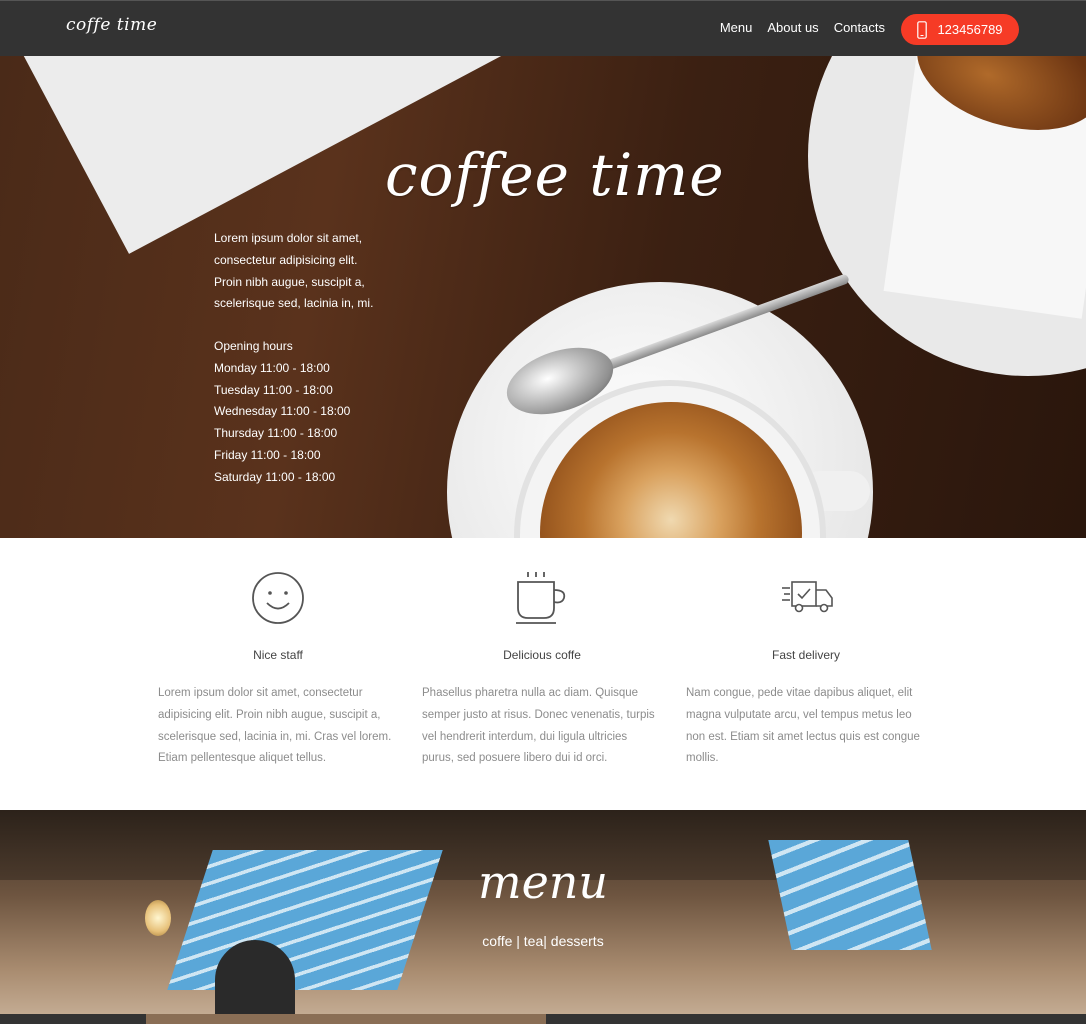  What do you see at coordinates (555, 175) in the screenshot?
I see `hero-title: coffee time` at bounding box center [555, 175].